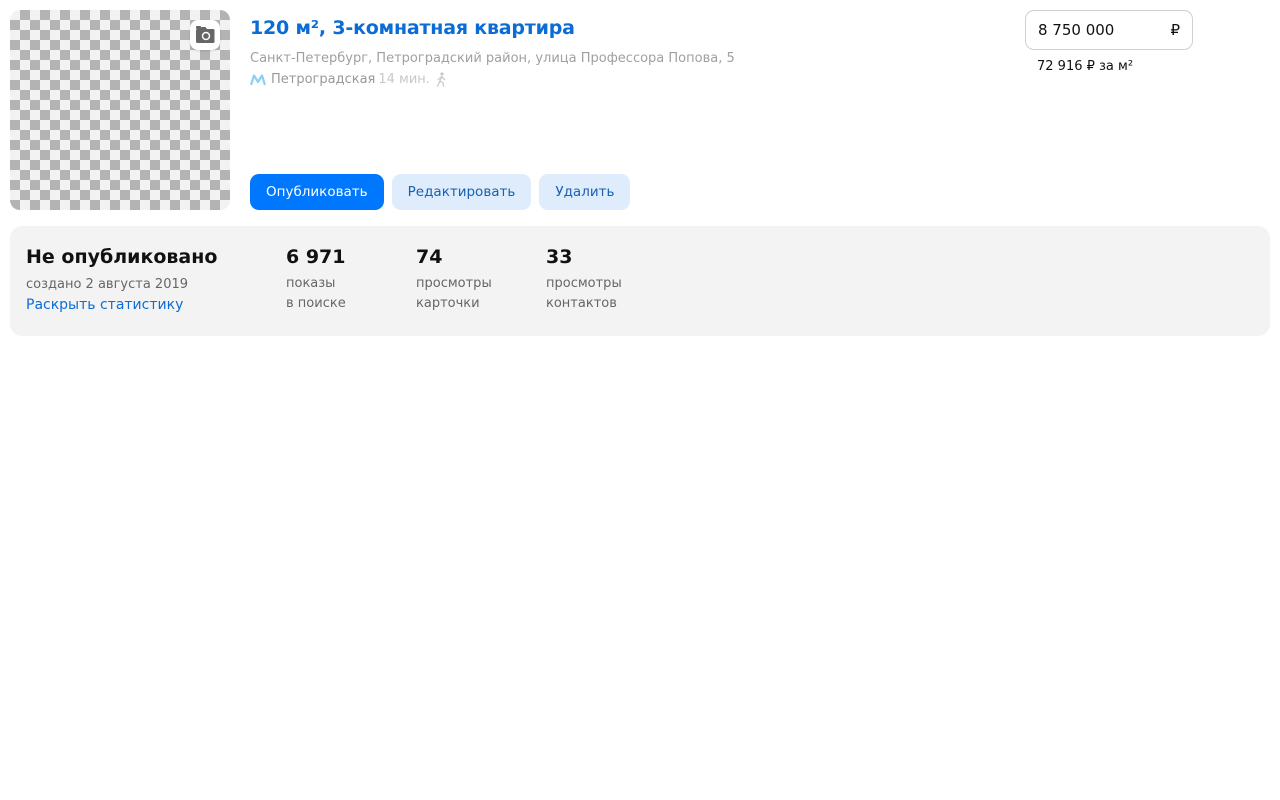 Image resolution: width=1280 pixels, height=800 pixels. Describe the element at coordinates (1175, 30) in the screenshot. I see `price-currency: ₽` at that location.